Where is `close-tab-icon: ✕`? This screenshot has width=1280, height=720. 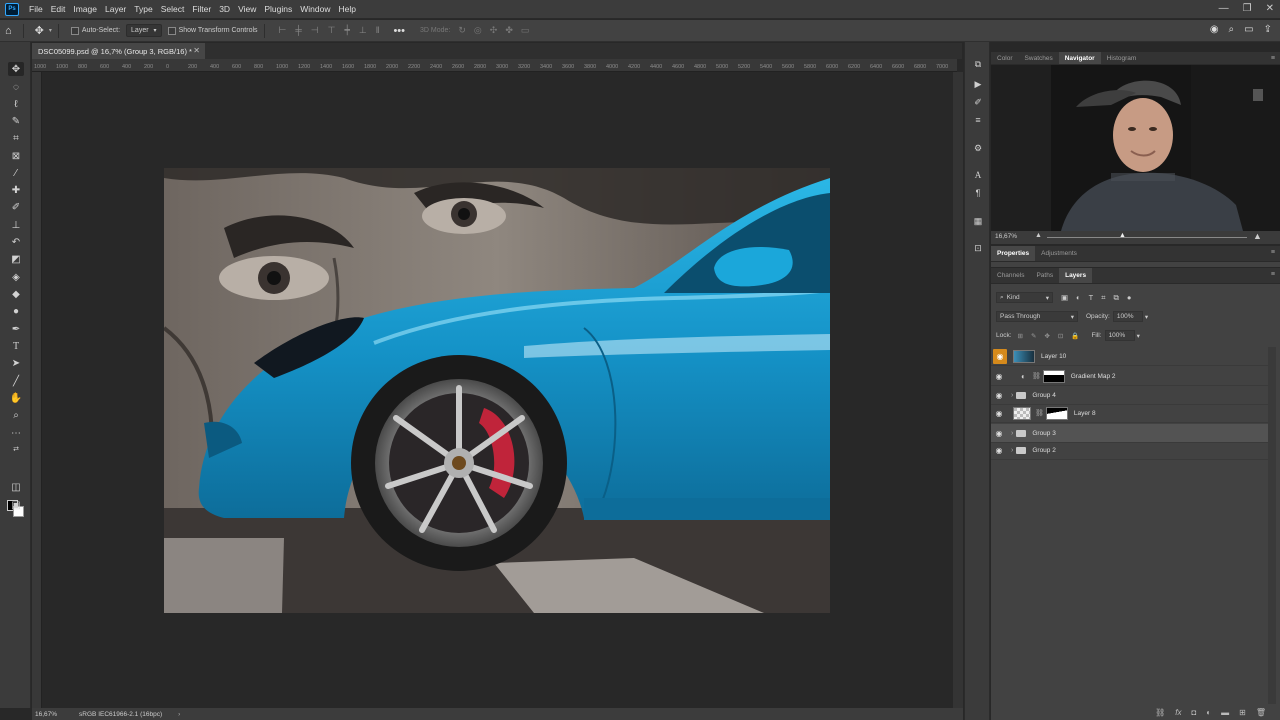
close-tab-icon: ✕ is located at coordinates (196, 50).